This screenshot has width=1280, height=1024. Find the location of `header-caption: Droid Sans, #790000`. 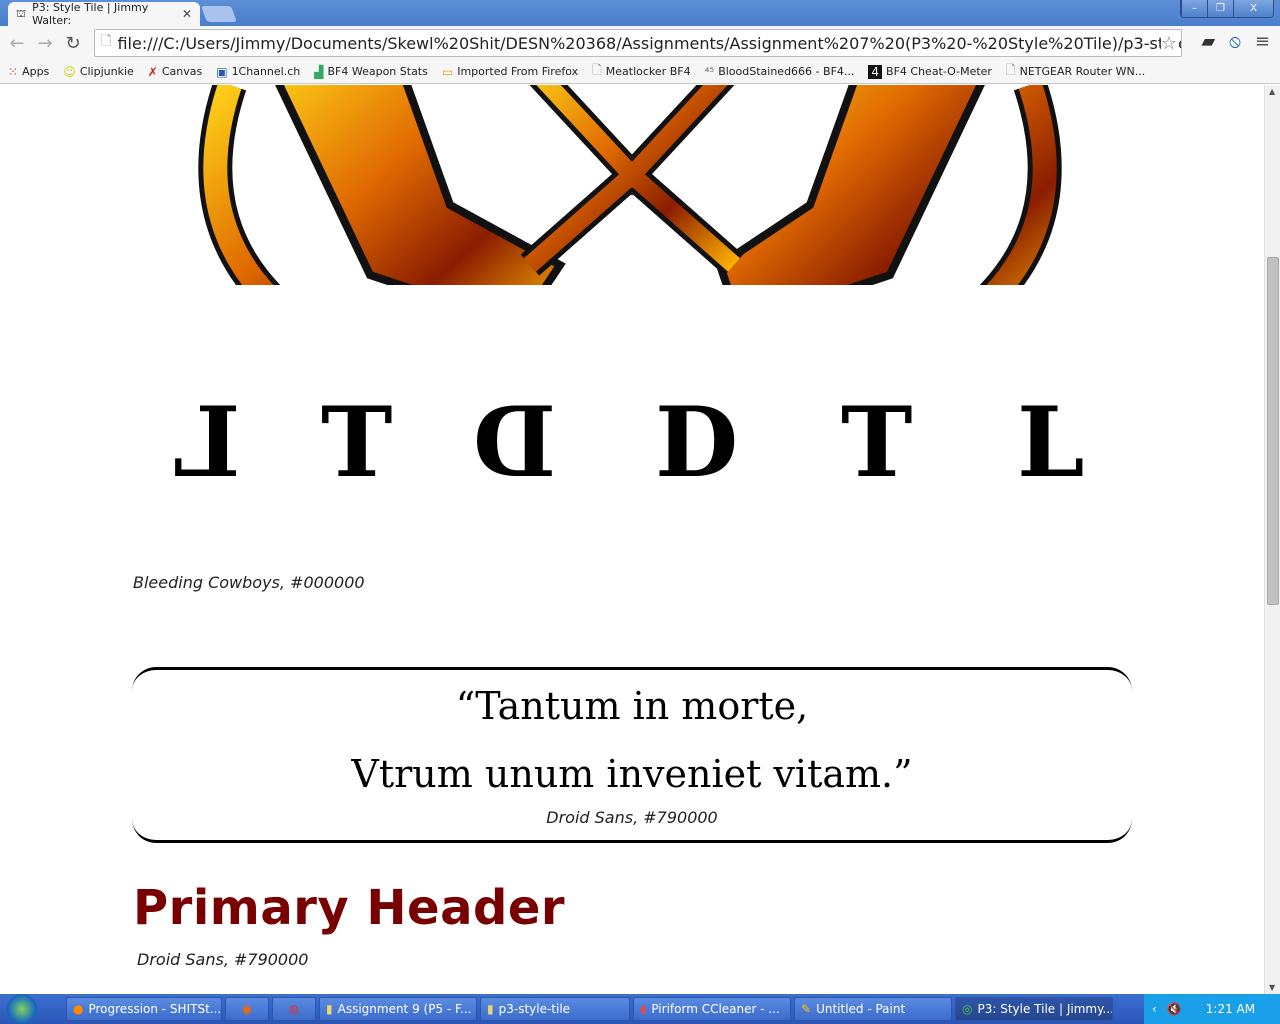

header-caption: Droid Sans, #790000 is located at coordinates (223, 959).